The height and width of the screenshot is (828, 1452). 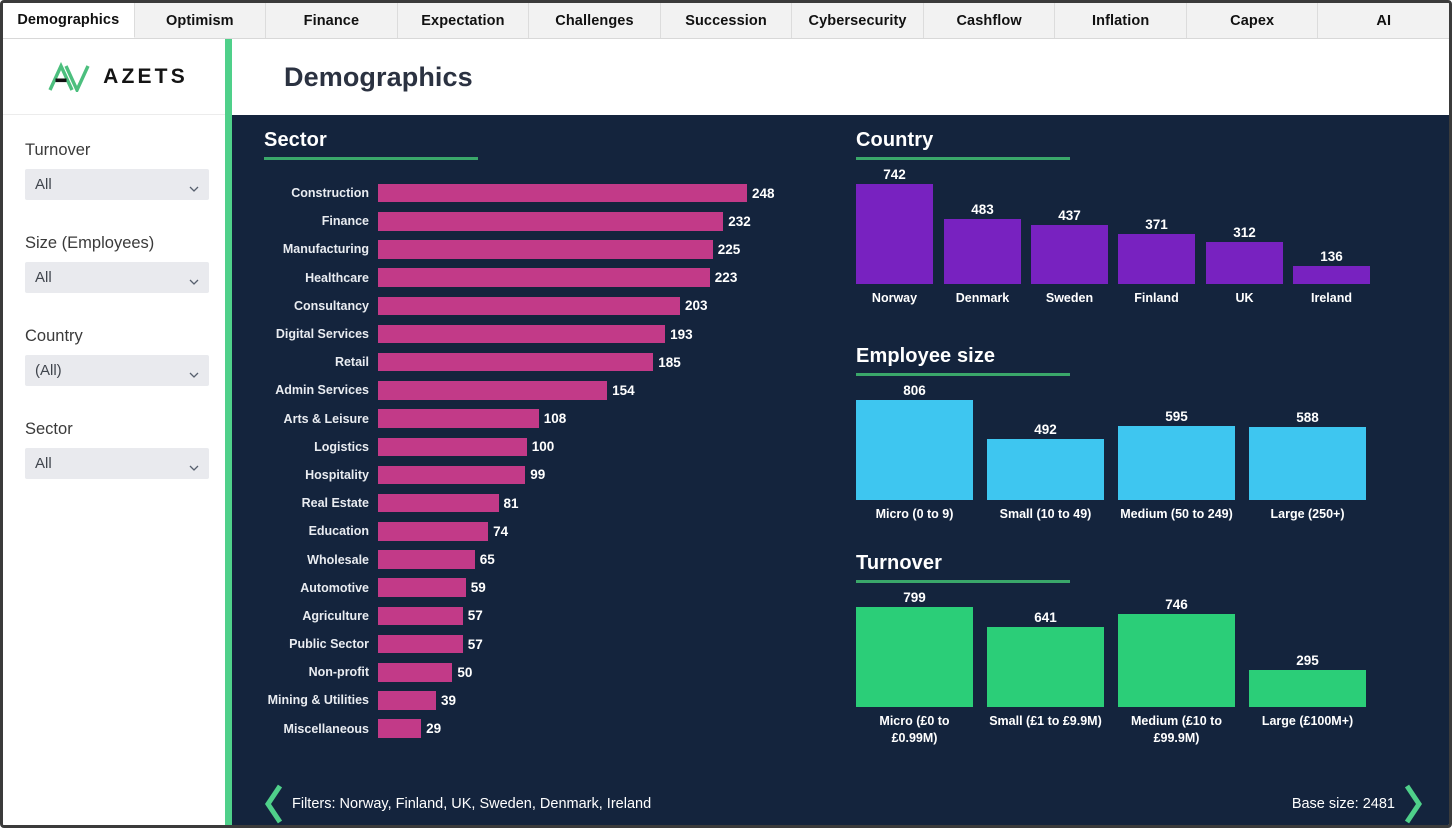 What do you see at coordinates (117, 370) in the screenshot?
I see `filter-dropdown: (All)` at bounding box center [117, 370].